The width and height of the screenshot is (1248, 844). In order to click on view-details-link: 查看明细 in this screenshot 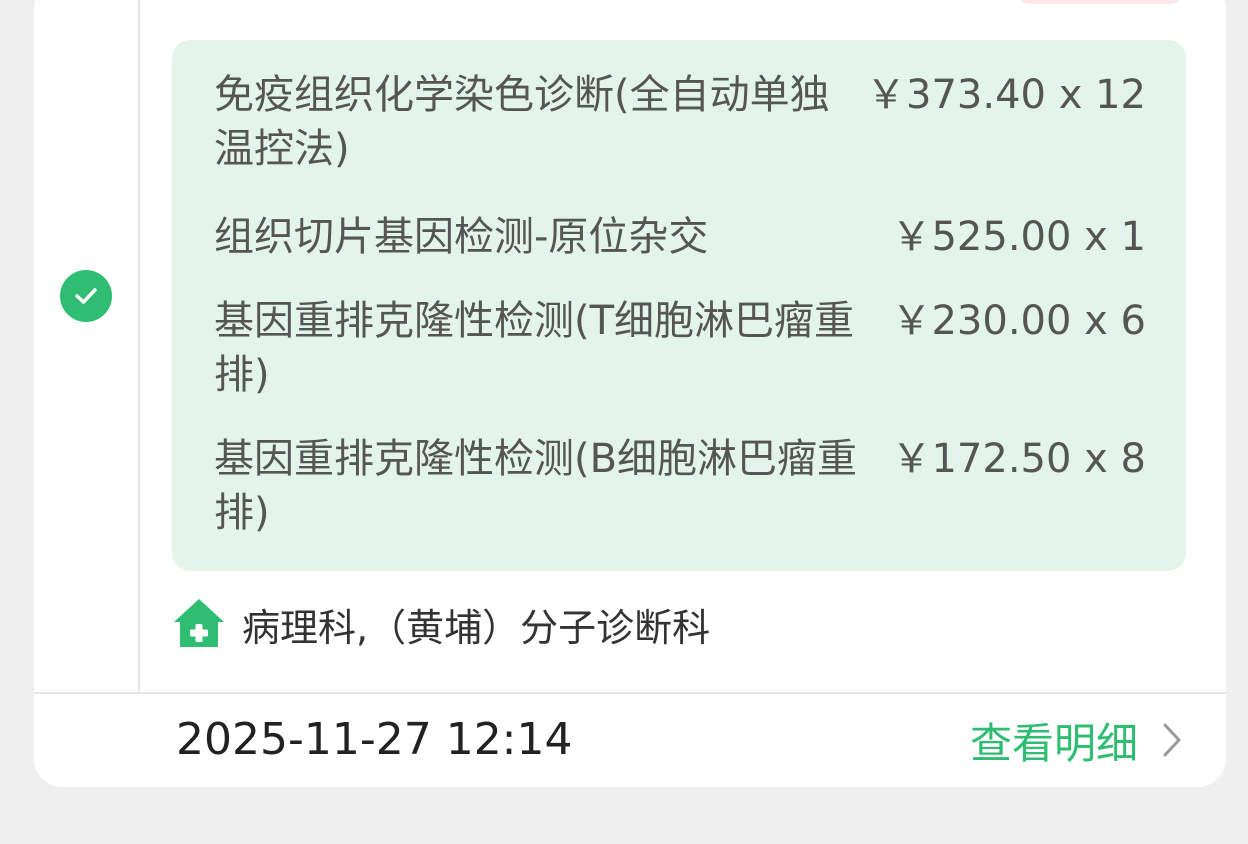, I will do `click(1076, 740)`.